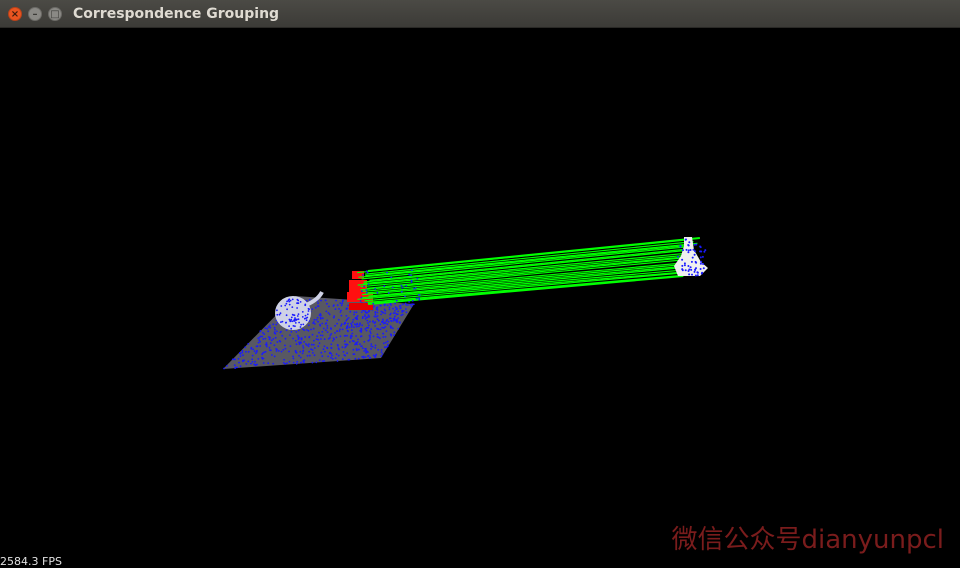 This screenshot has height=568, width=960. What do you see at coordinates (35, 14) in the screenshot?
I see `minimize-icon: –` at bounding box center [35, 14].